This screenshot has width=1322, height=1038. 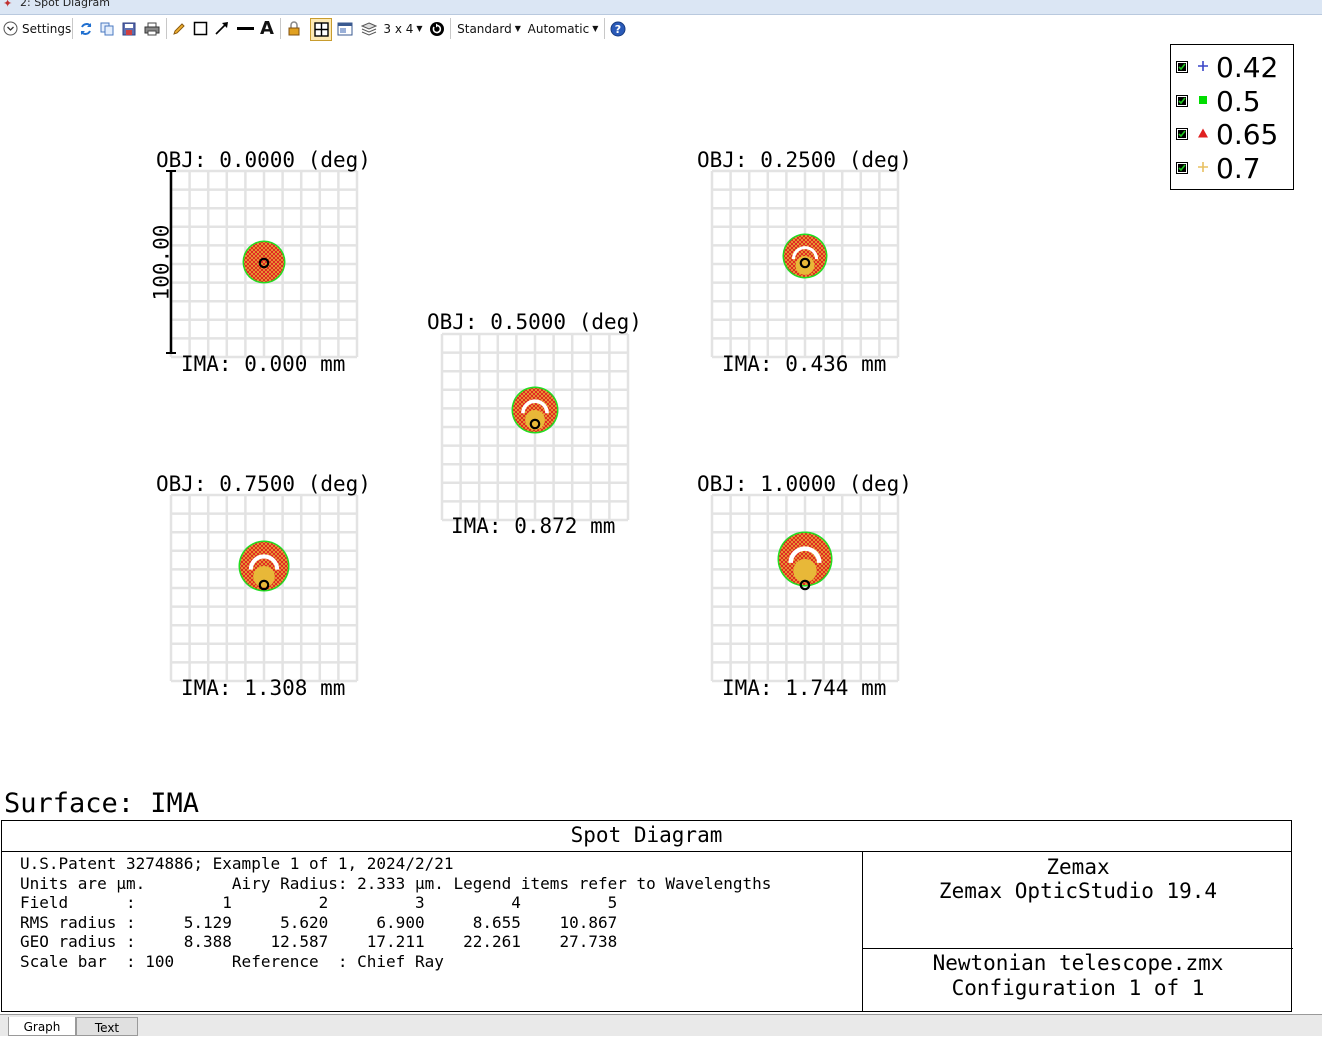 What do you see at coordinates (1078, 891) in the screenshot?
I see `product-label: Zemax OpticStudio 19.4` at bounding box center [1078, 891].